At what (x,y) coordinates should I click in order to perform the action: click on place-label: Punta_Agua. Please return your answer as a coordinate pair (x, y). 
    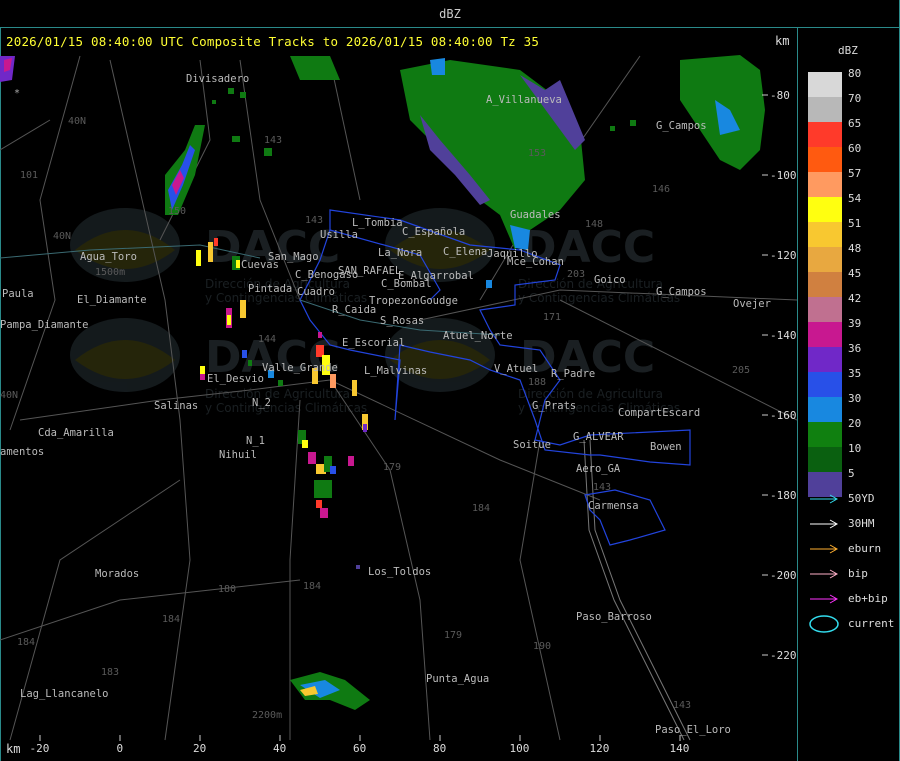
    Looking at the image, I should click on (457, 679).